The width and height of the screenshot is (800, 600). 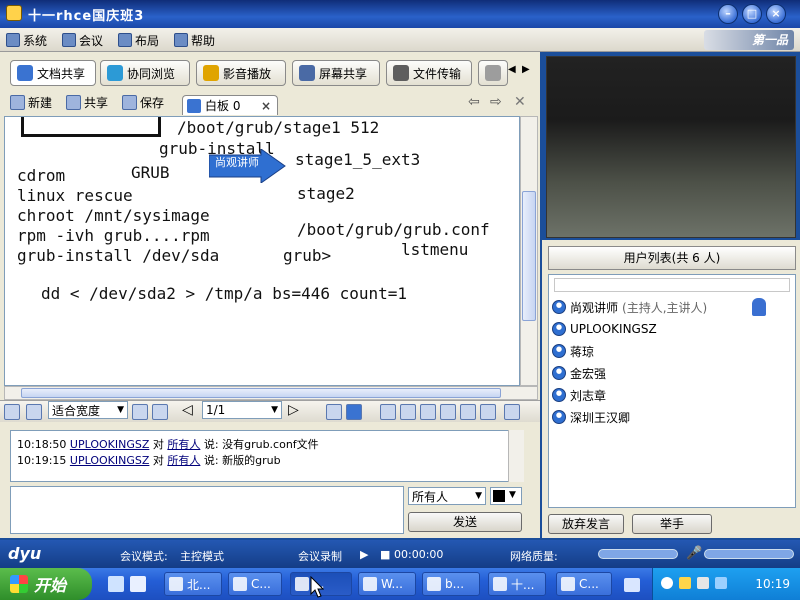 What do you see at coordinates (143, 102) in the screenshot?
I see `save-button: 保存` at bounding box center [143, 102].